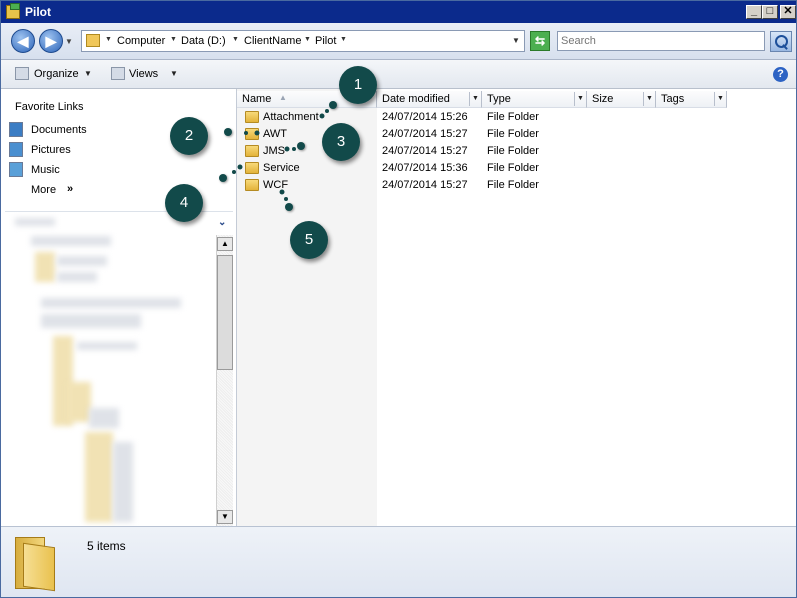  Describe the element at coordinates (45, 170) in the screenshot. I see `sidebar-item-label: Music` at that location.